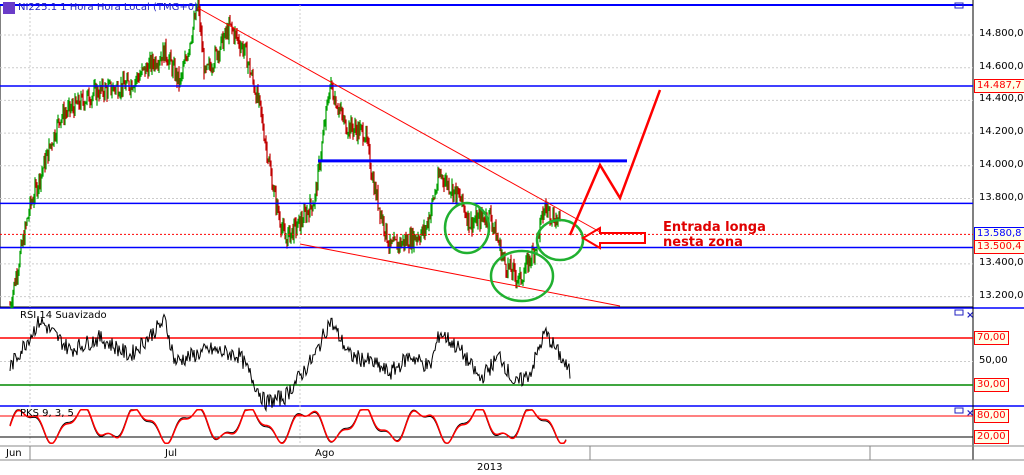 This screenshot has width=1024, height=475. Describe the element at coordinates (970, 315) in the screenshot. I see `close-icon: ×` at that location.